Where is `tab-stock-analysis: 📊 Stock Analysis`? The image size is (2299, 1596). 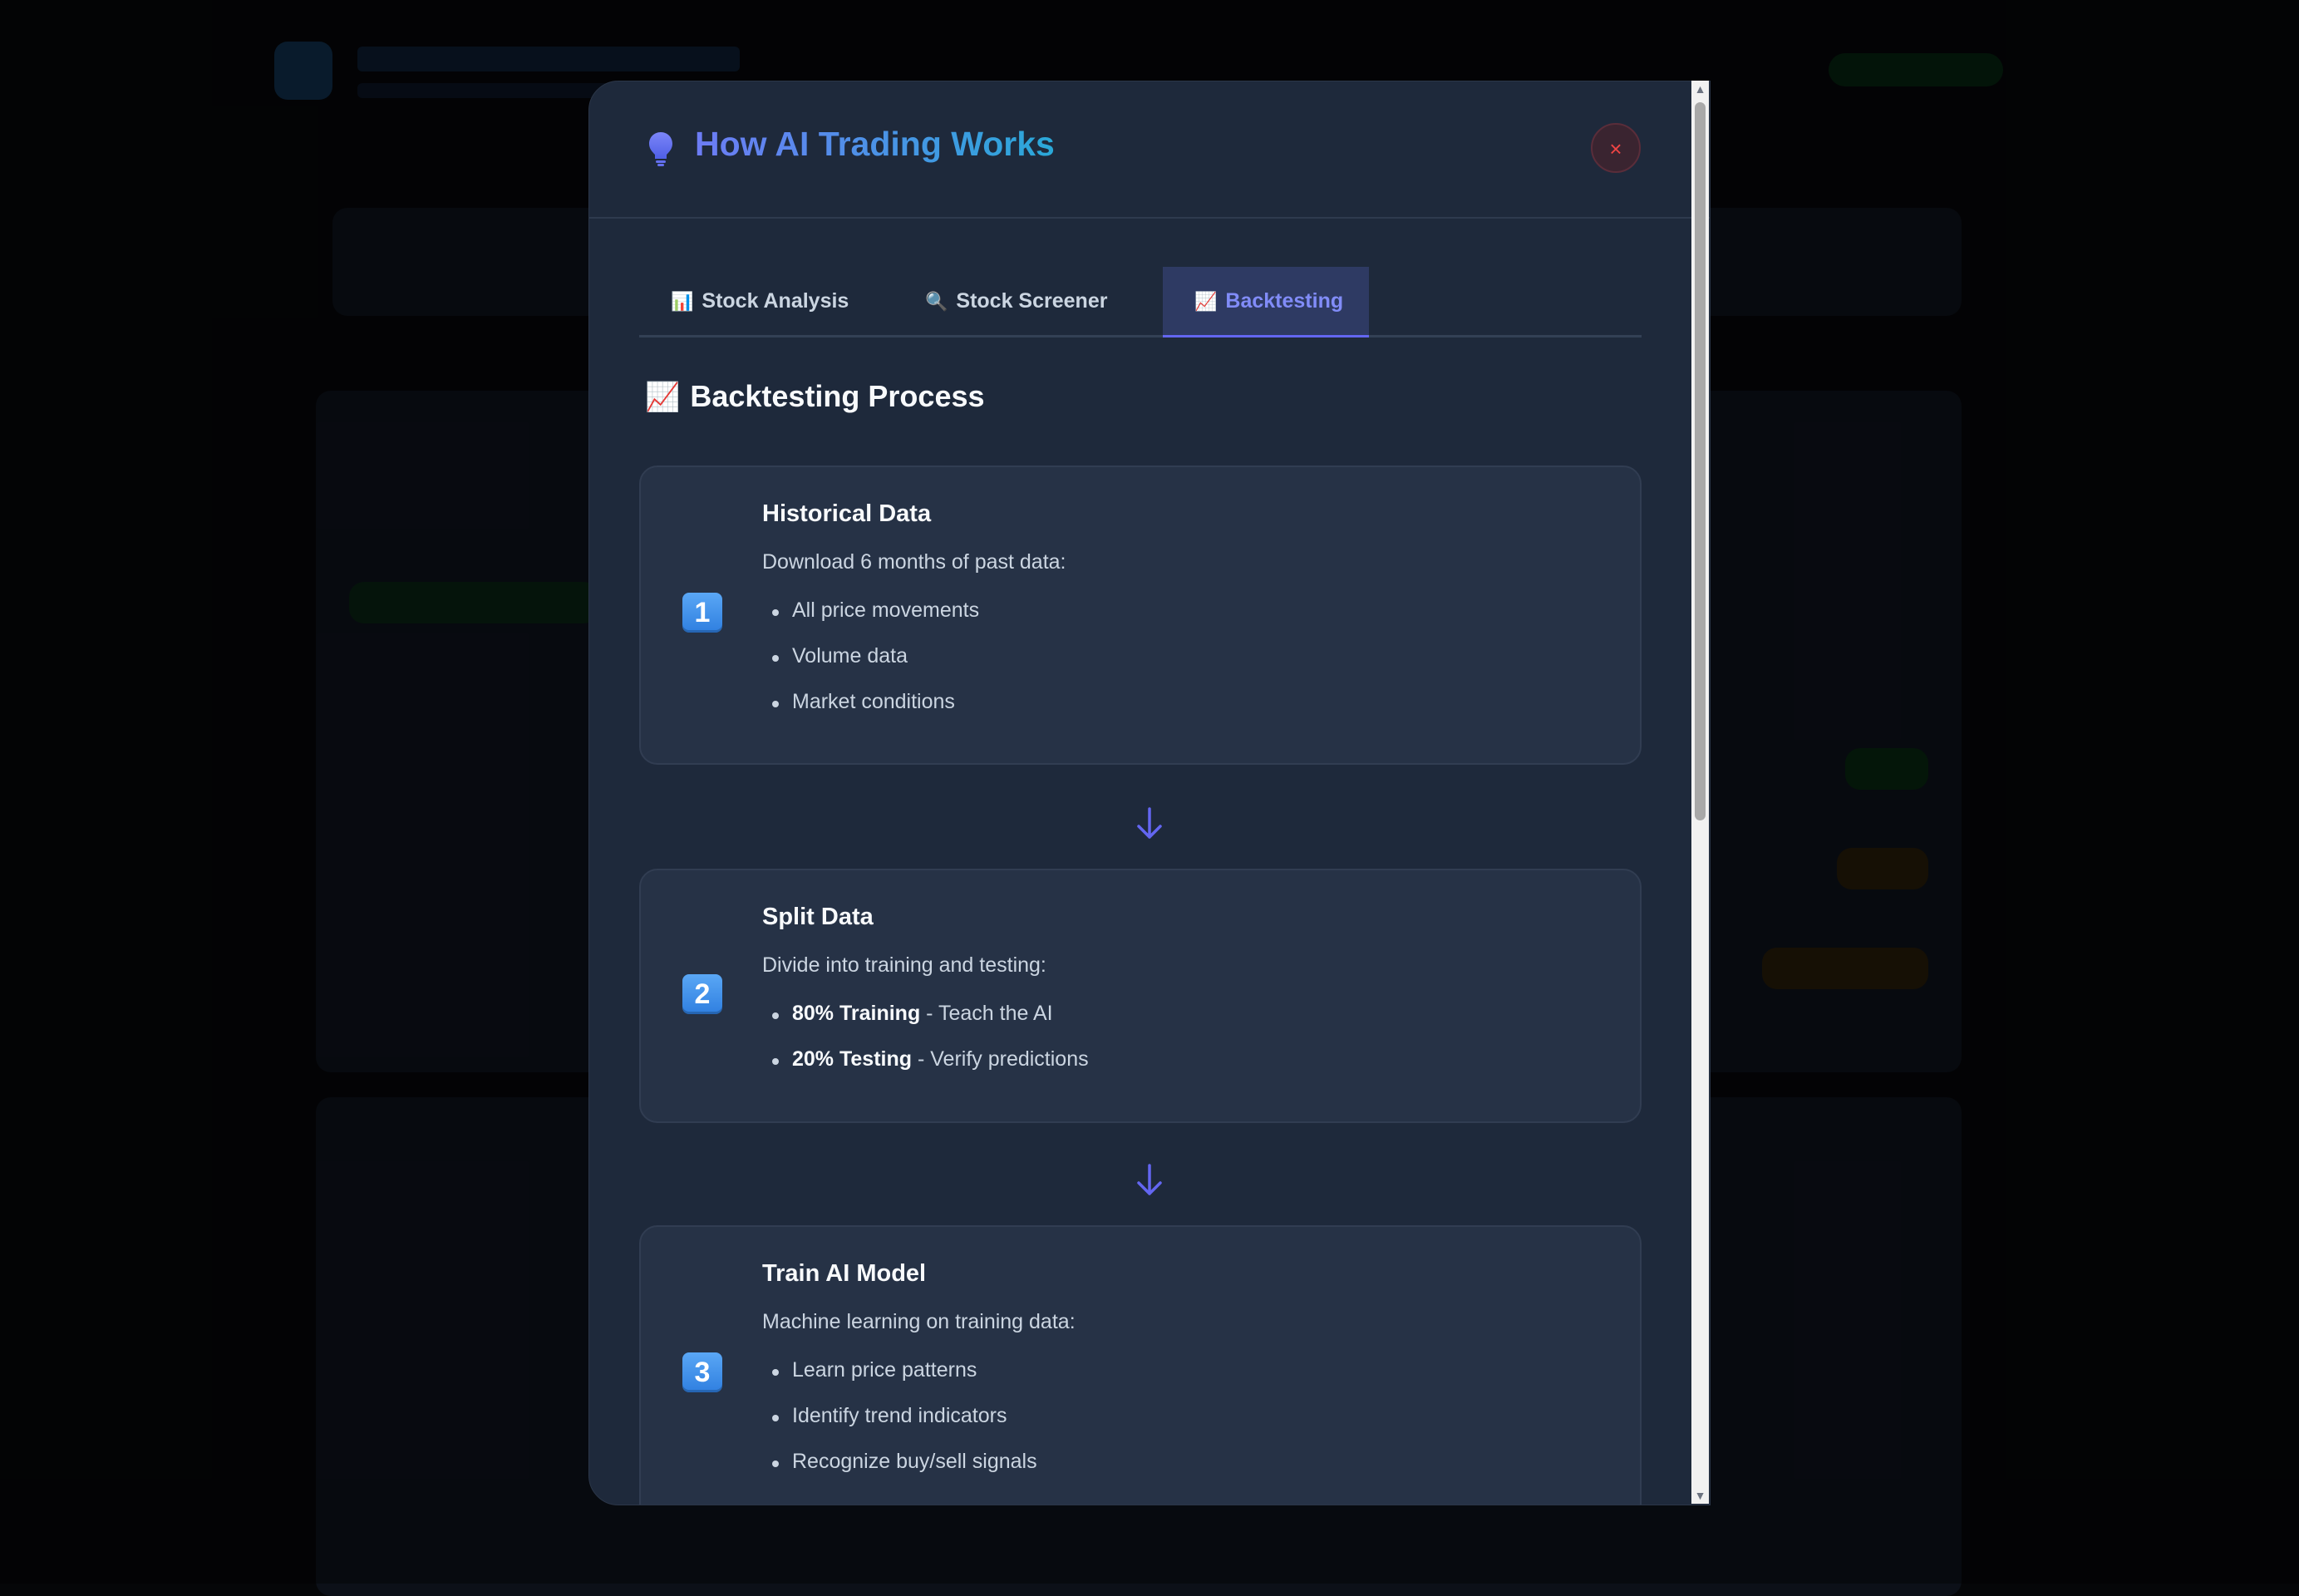
tab-stock-analysis: 📊 Stock Analysis is located at coordinates (754, 301).